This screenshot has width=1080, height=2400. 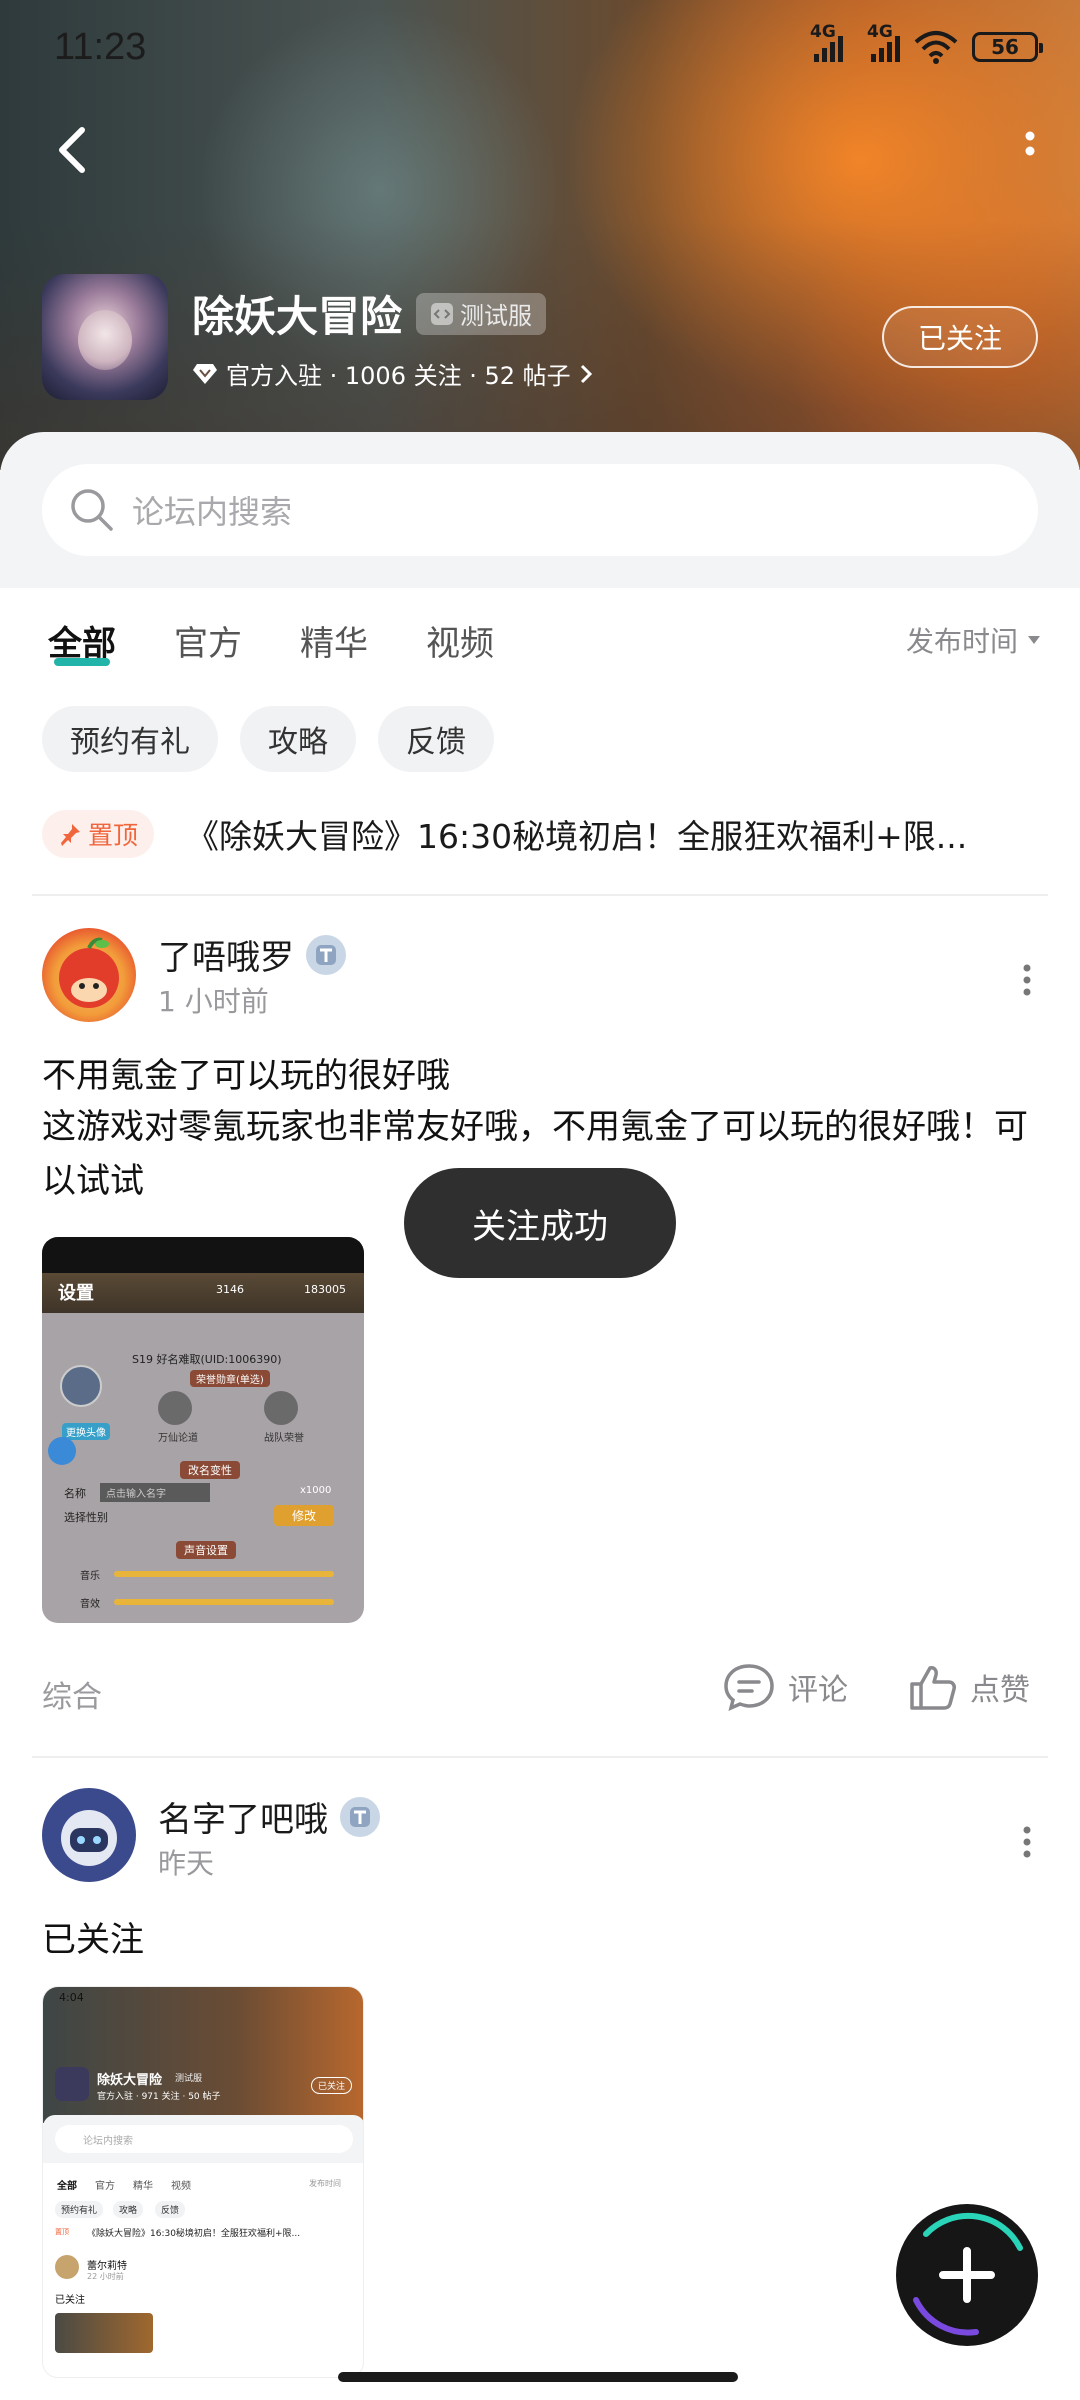 I want to click on status-bar: 11:23 4G 4G 56, so click(x=540, y=50).